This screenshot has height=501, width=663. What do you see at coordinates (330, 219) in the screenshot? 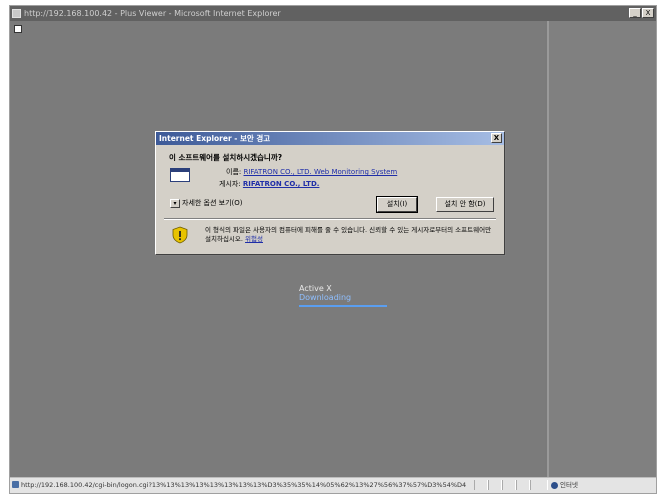
I see `dialog-divider` at bounding box center [330, 219].